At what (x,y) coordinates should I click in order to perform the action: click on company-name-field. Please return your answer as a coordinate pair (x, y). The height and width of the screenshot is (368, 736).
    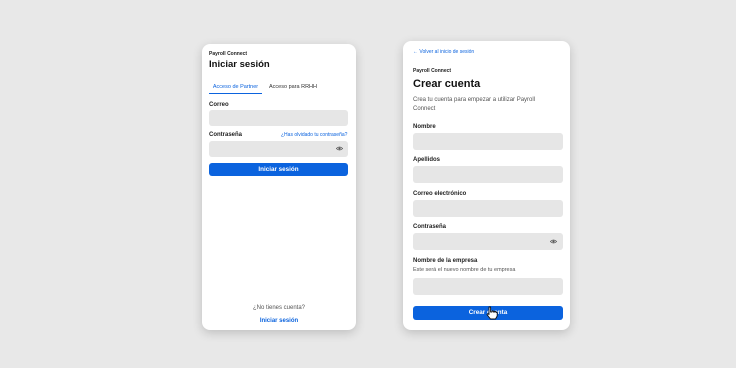
    Looking at the image, I should click on (488, 286).